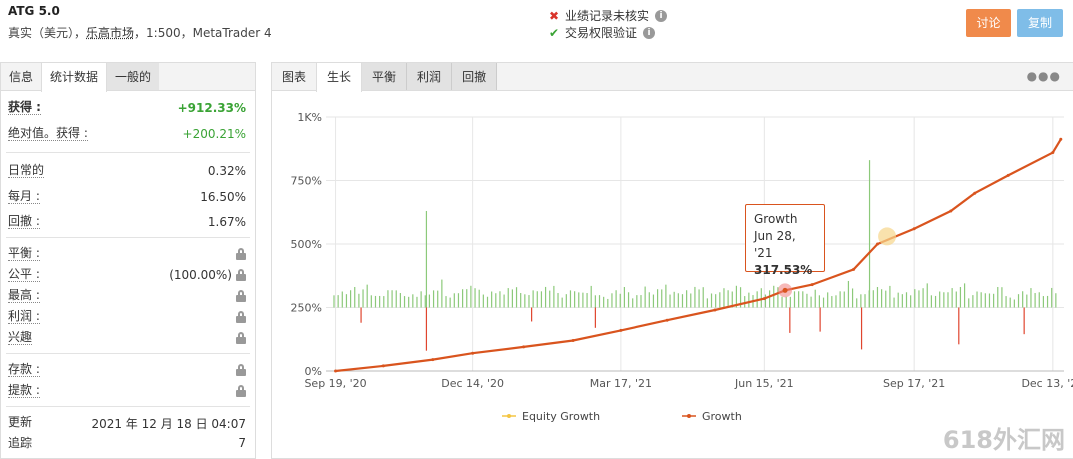  What do you see at coordinates (168, 424) in the screenshot?
I see `stat-value: 2021 年 12 月 18 日 04:07` at bounding box center [168, 424].